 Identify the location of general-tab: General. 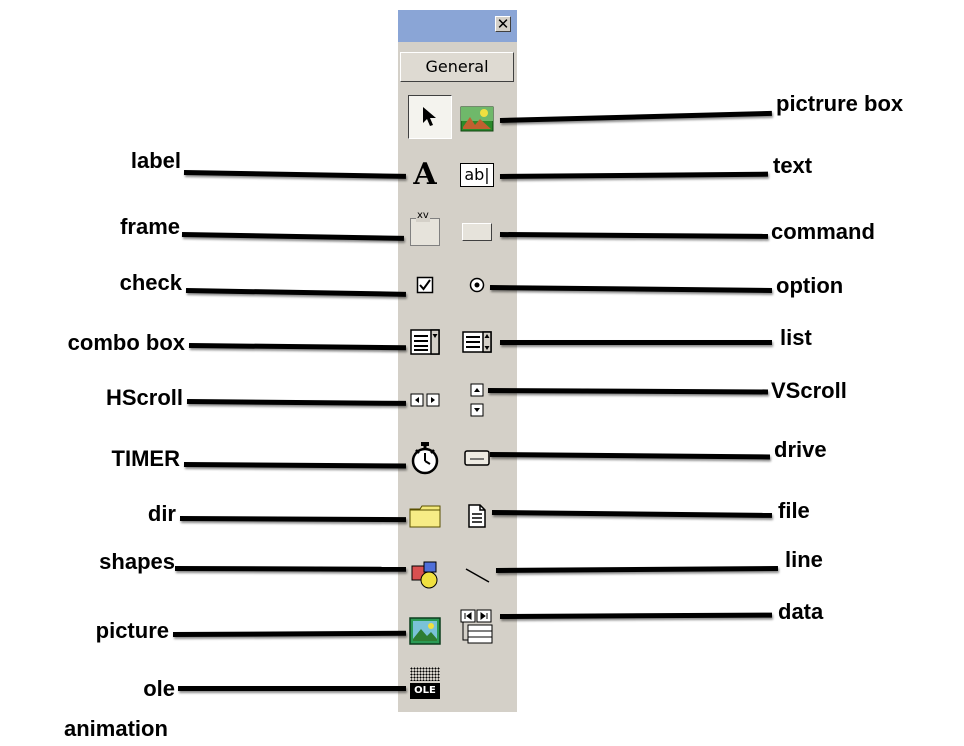
(457, 67).